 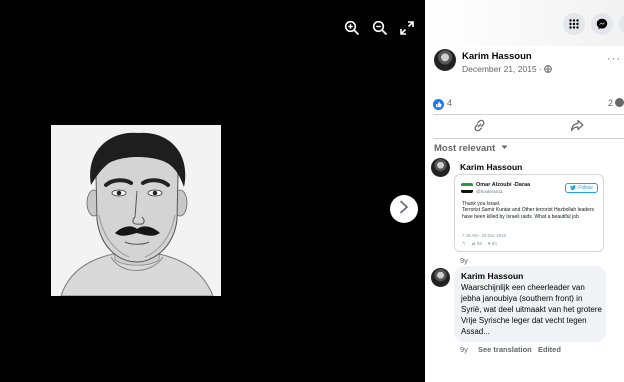 I want to click on top-bar, so click(x=524, y=23).